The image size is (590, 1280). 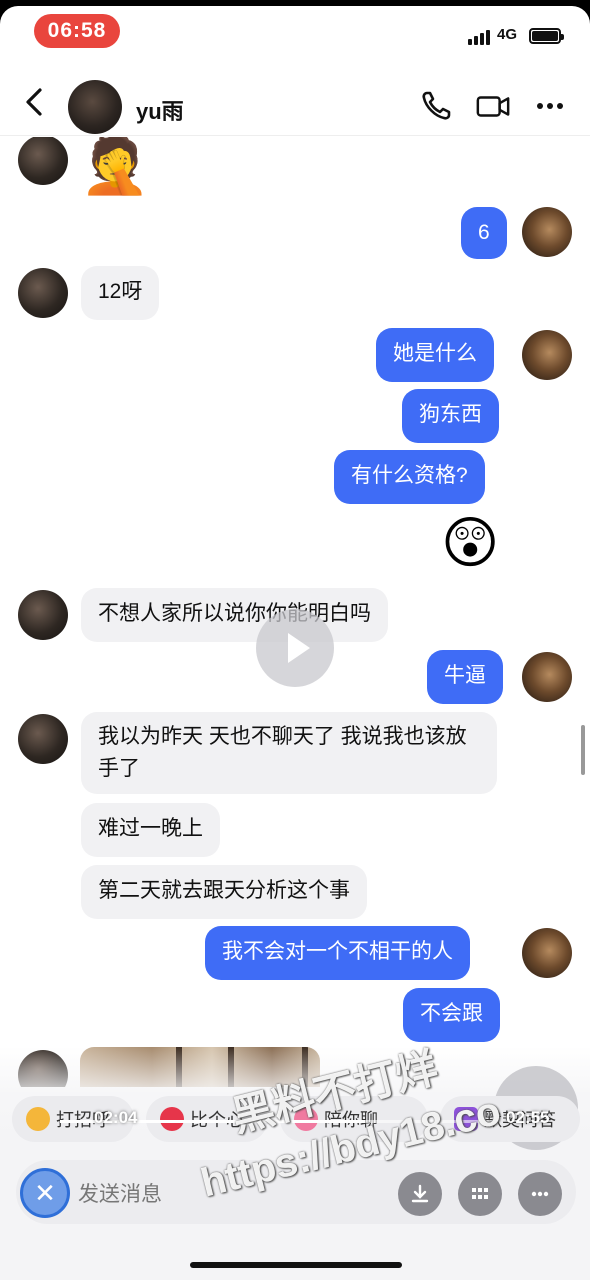 What do you see at coordinates (295, 36) in the screenshot?
I see `status-bar: 06:58 4G` at bounding box center [295, 36].